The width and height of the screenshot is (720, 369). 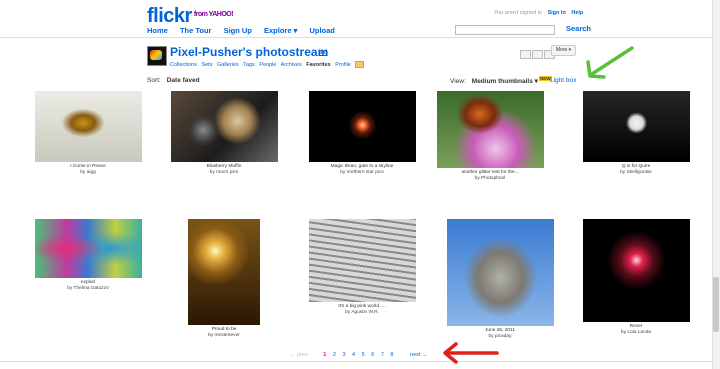 What do you see at coordinates (224, 173) in the screenshot?
I see `photo-owner: by mox's pics` at bounding box center [224, 173].